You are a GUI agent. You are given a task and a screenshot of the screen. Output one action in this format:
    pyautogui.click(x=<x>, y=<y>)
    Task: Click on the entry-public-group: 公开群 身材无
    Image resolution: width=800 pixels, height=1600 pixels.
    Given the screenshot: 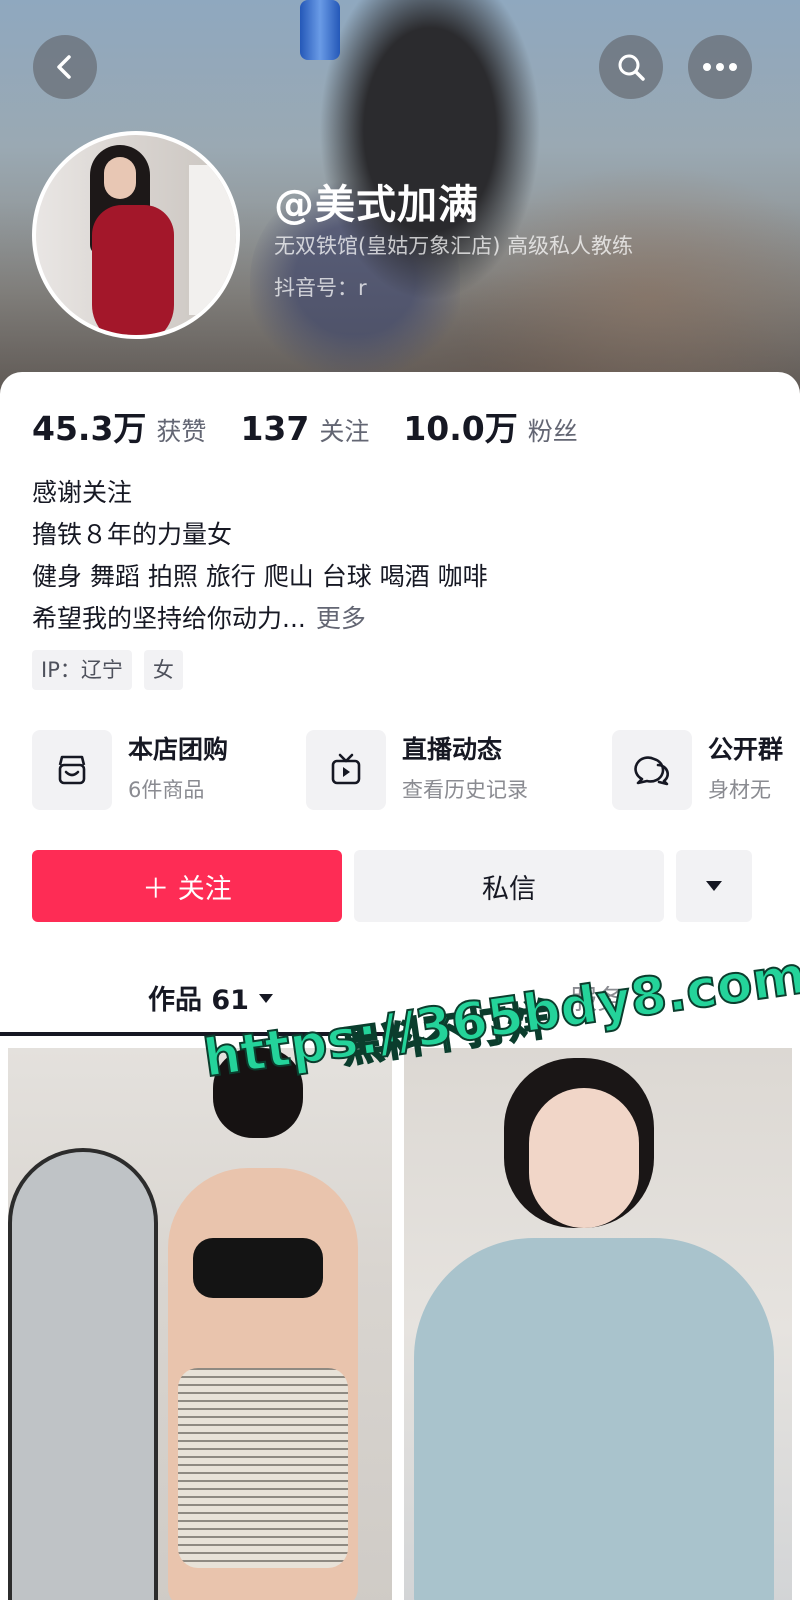 What is the action you would take?
    pyautogui.click(x=697, y=770)
    